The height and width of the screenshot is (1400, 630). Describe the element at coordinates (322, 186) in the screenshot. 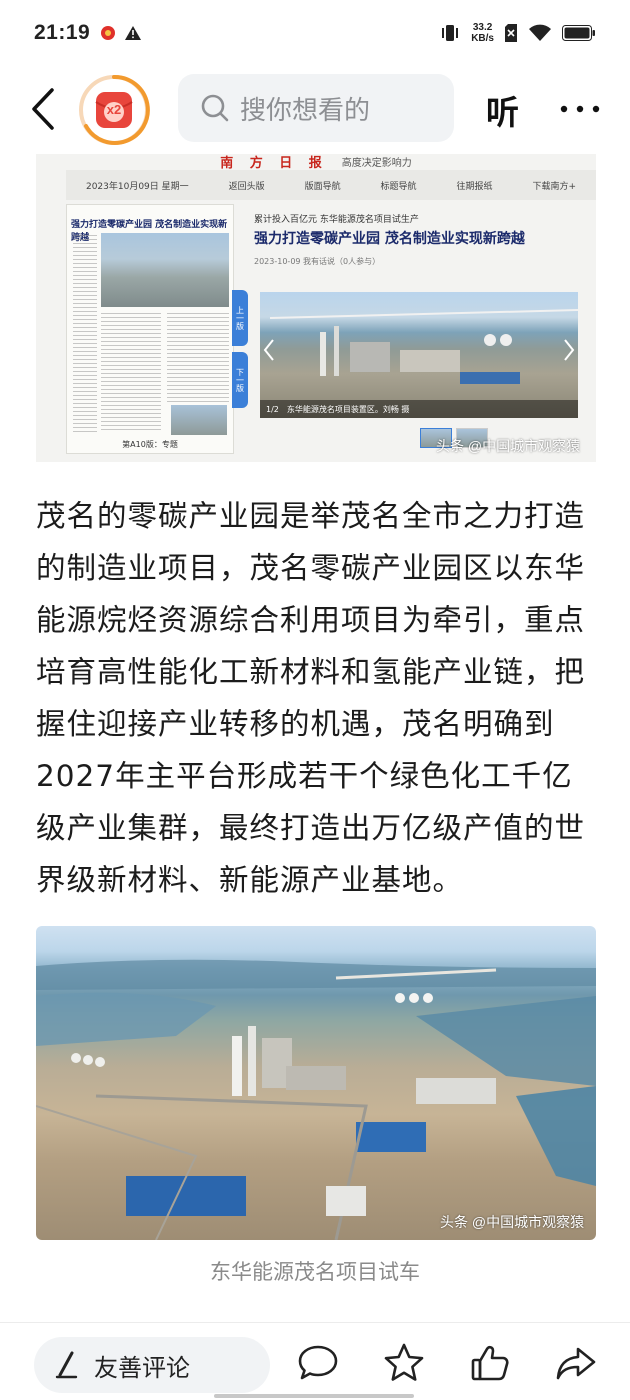

I see `nav-item: 版面导航` at that location.